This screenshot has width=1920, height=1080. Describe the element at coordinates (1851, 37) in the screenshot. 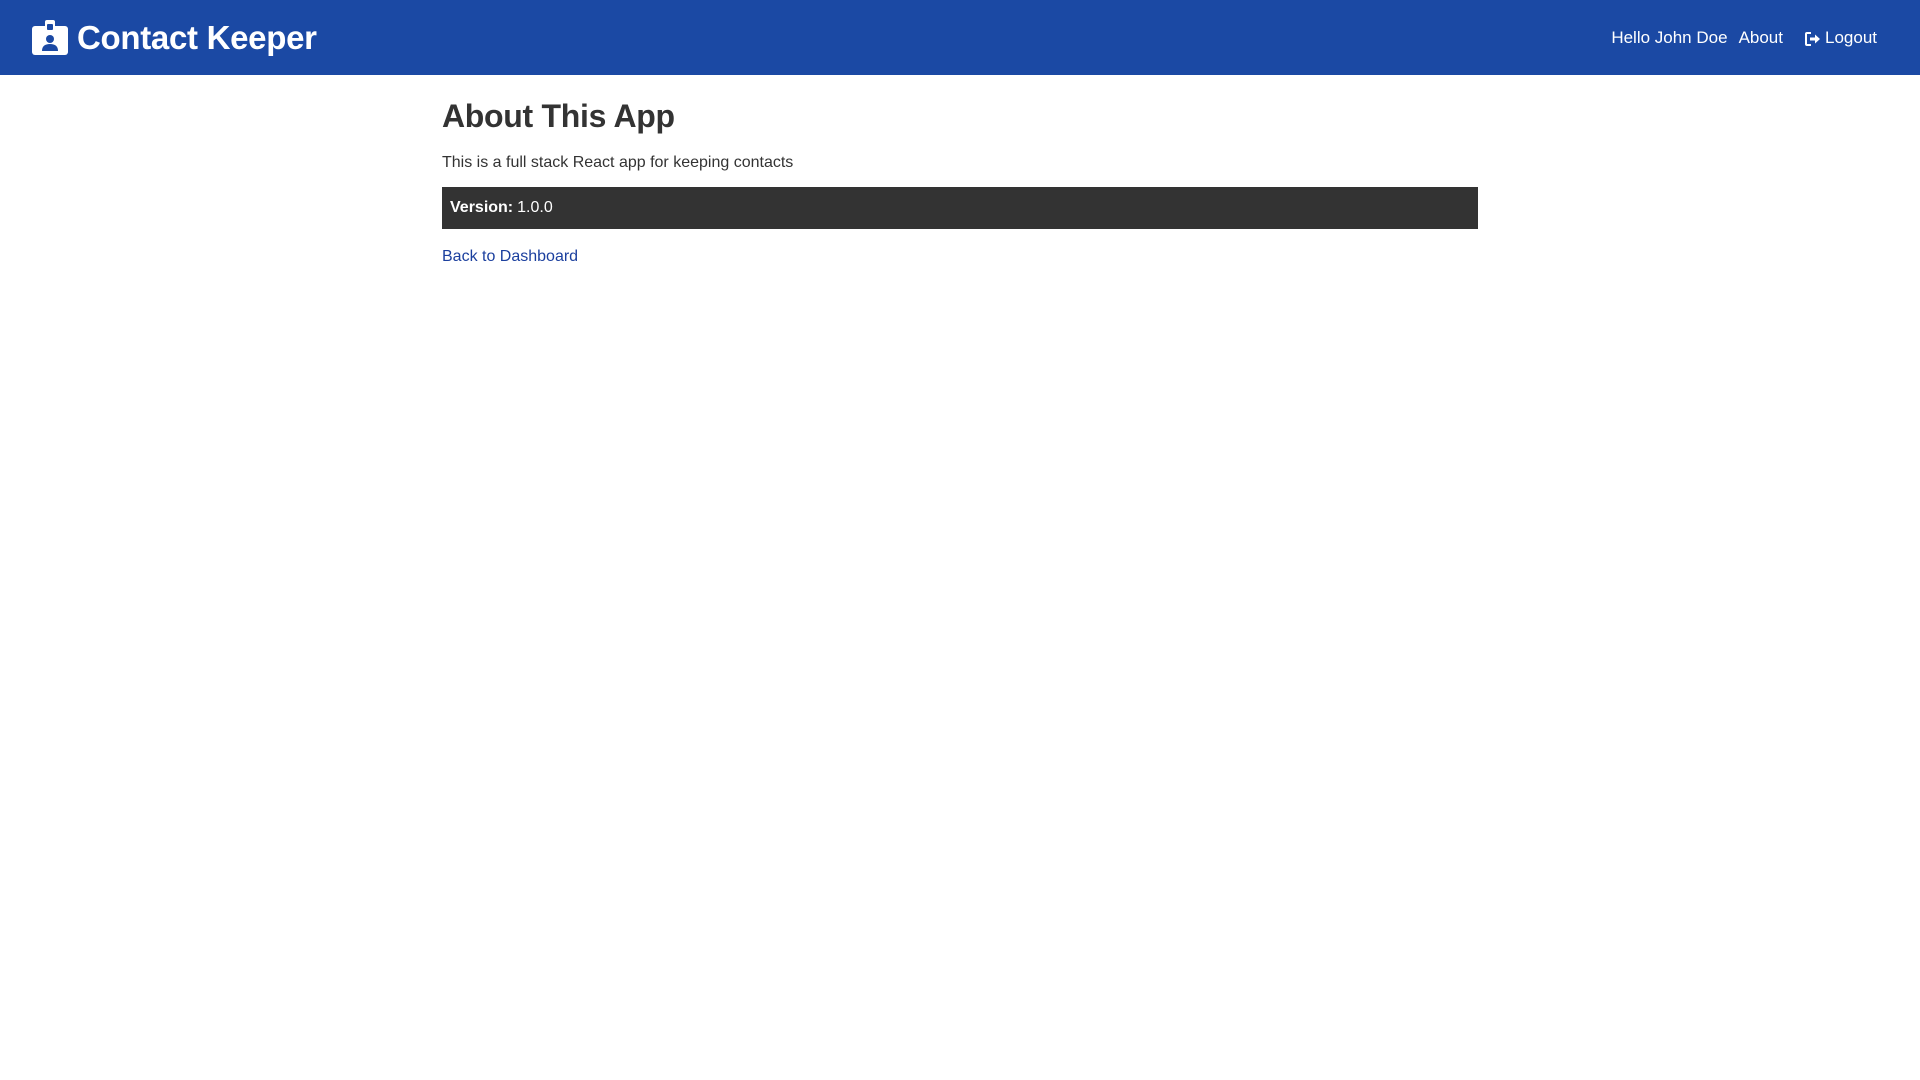

I see `logout-label: Logout` at that location.